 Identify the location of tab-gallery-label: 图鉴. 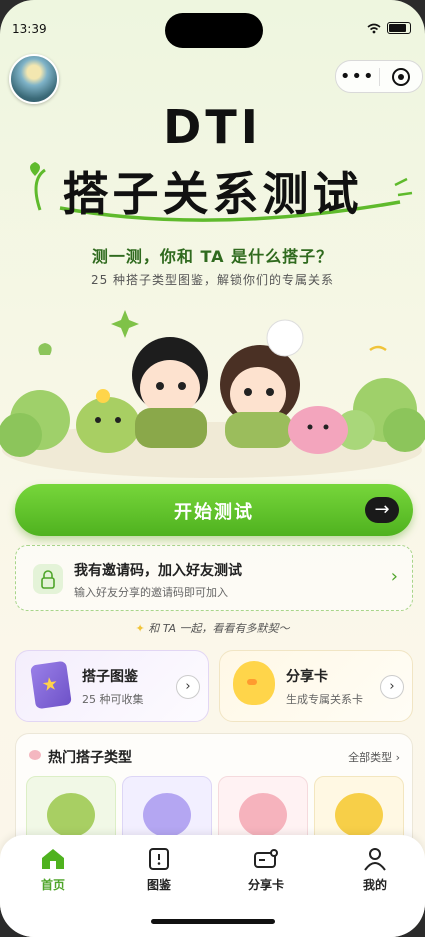
(158, 885).